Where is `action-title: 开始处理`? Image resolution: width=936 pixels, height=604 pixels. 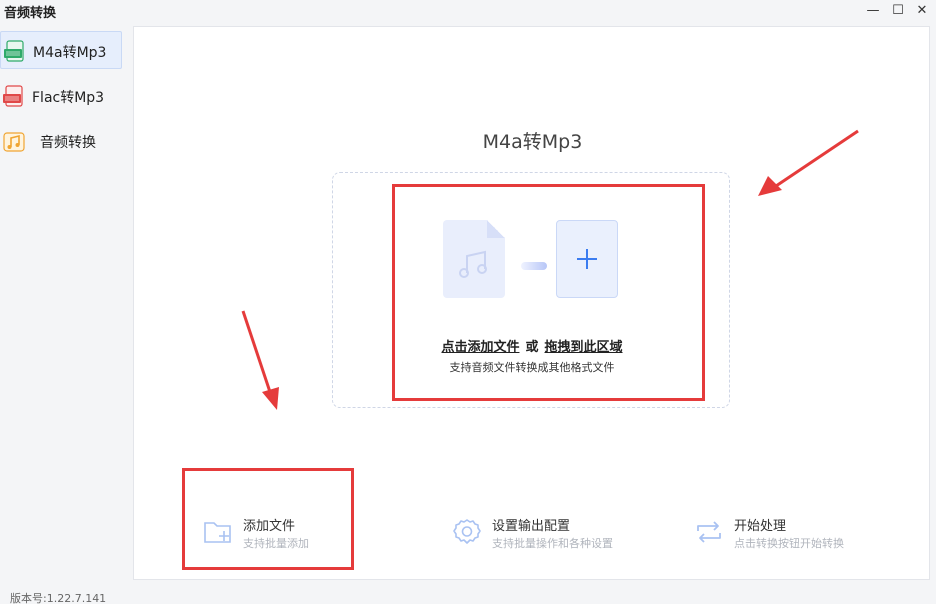
action-title: 开始处理 is located at coordinates (760, 526).